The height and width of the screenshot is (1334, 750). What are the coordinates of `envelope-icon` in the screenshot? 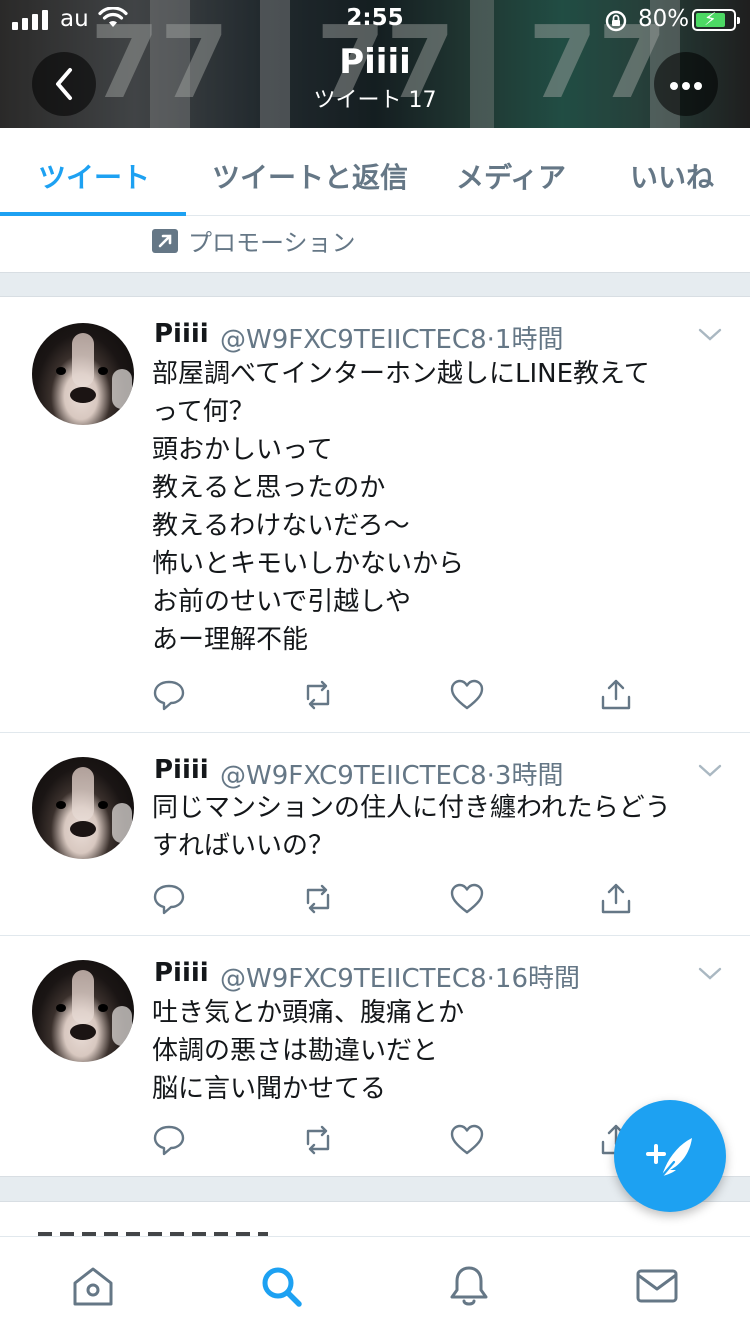 It's located at (657, 1286).